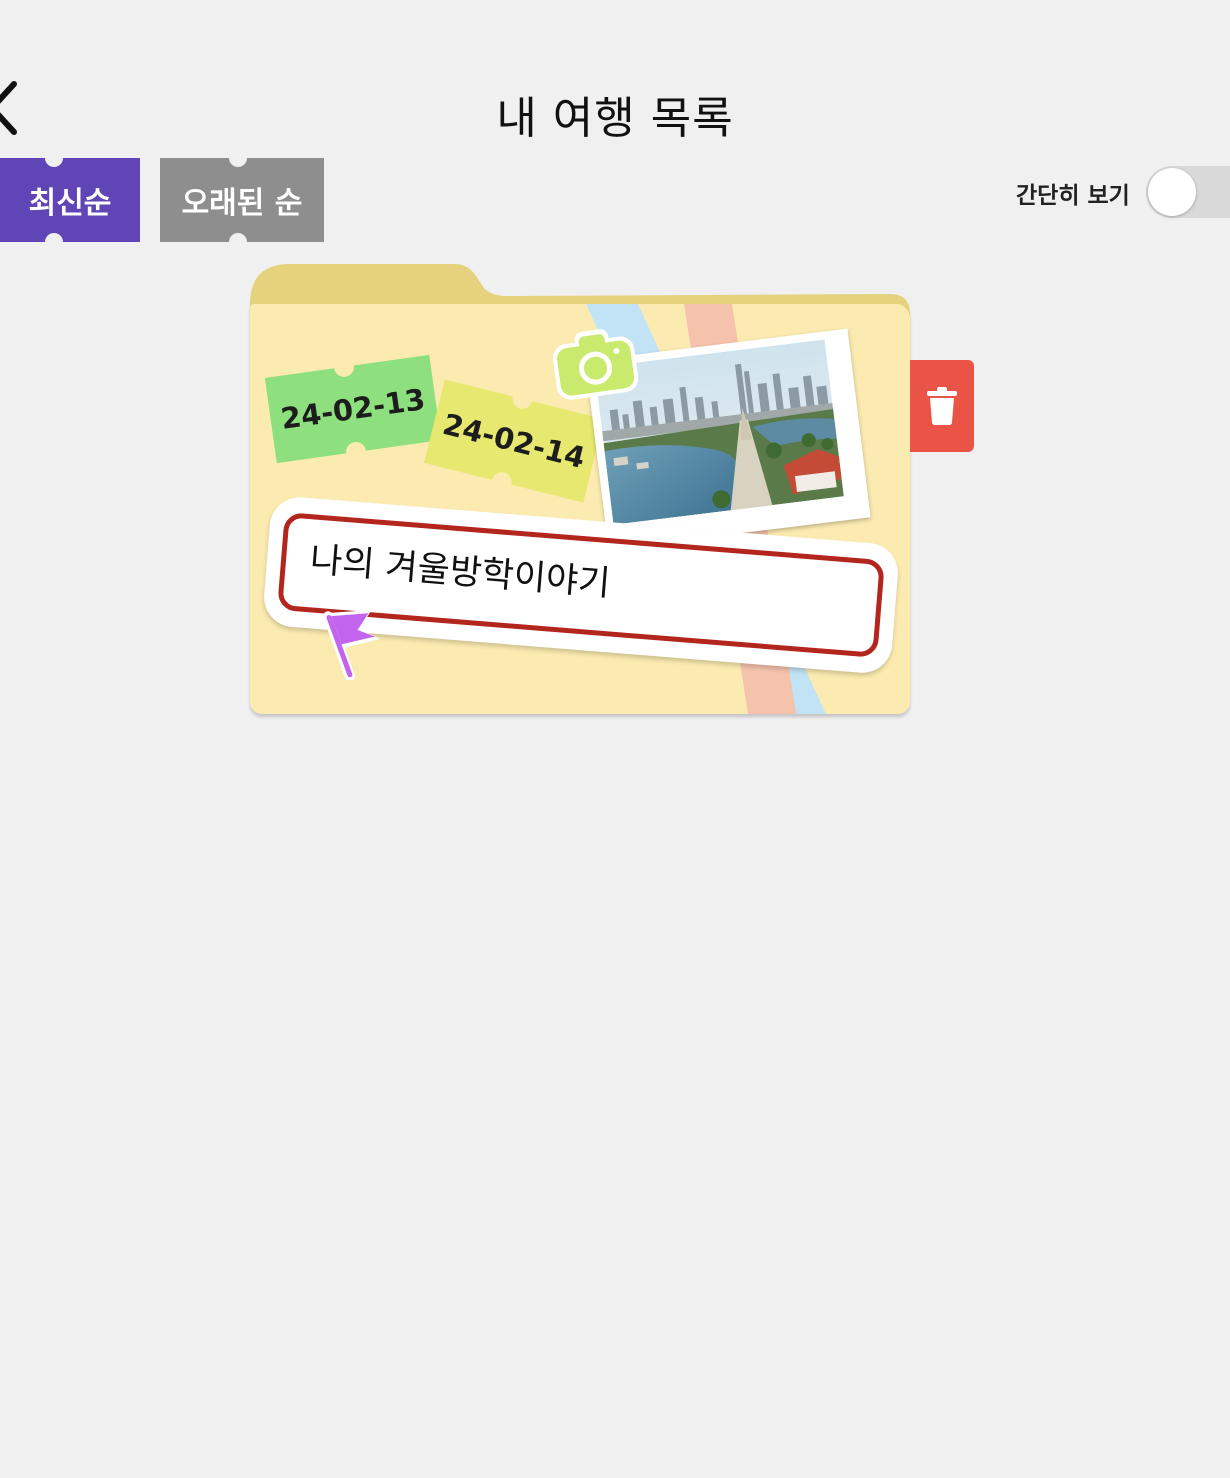 The height and width of the screenshot is (1478, 1230). What do you see at coordinates (460, 572) in the screenshot?
I see `trip-title: 나의 겨울방학이야기` at bounding box center [460, 572].